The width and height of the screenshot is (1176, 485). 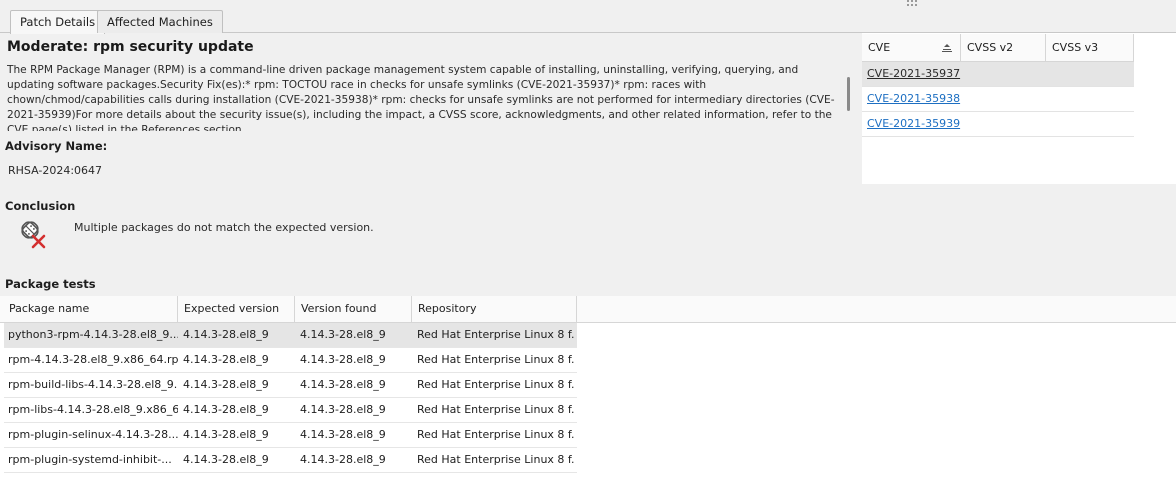 I want to click on patch-mismatch-icon, so click(x=33, y=235).